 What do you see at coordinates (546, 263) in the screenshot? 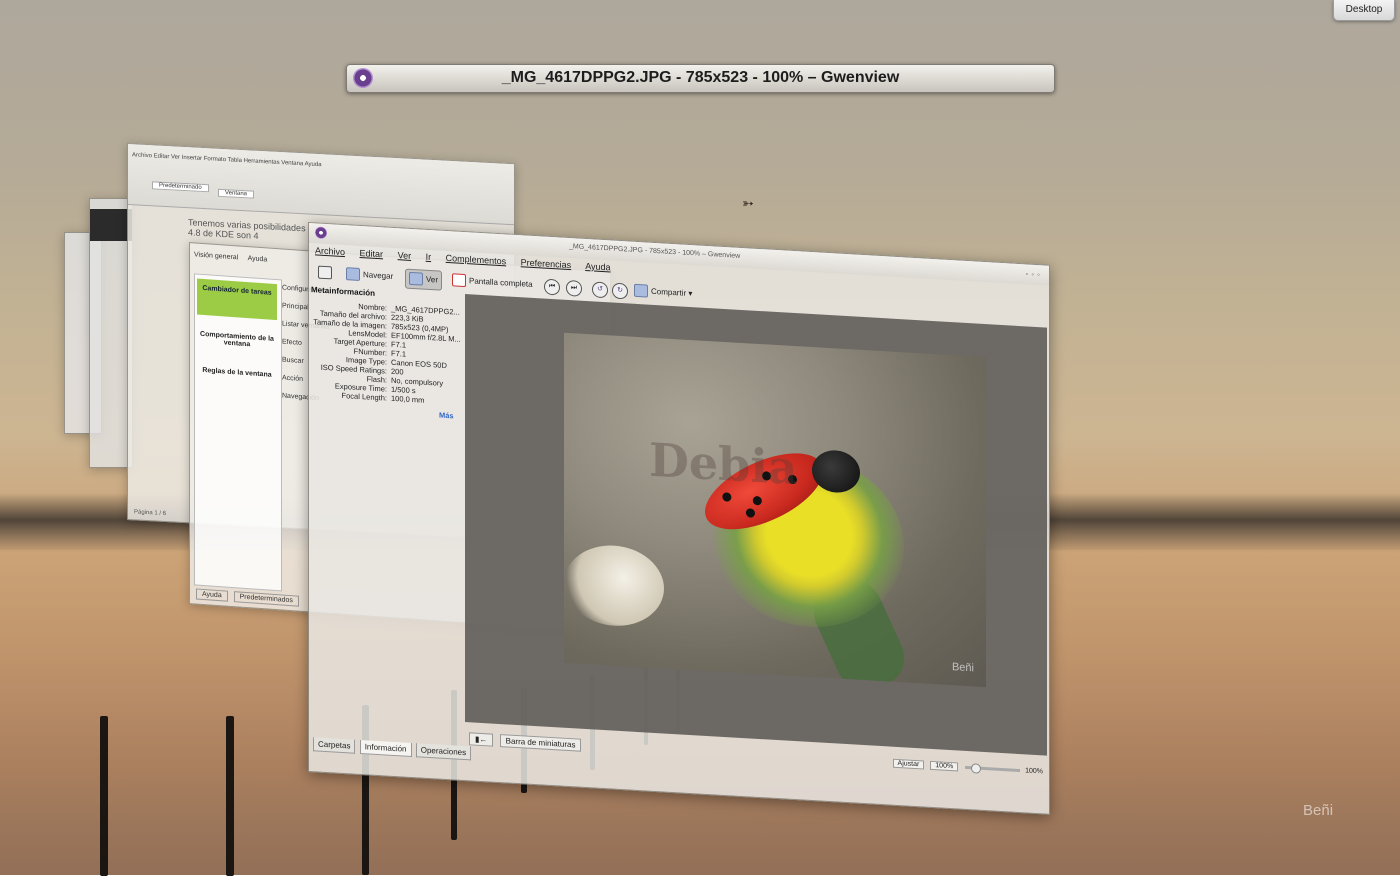
I see `menu-preferencias: Preferencias` at bounding box center [546, 263].